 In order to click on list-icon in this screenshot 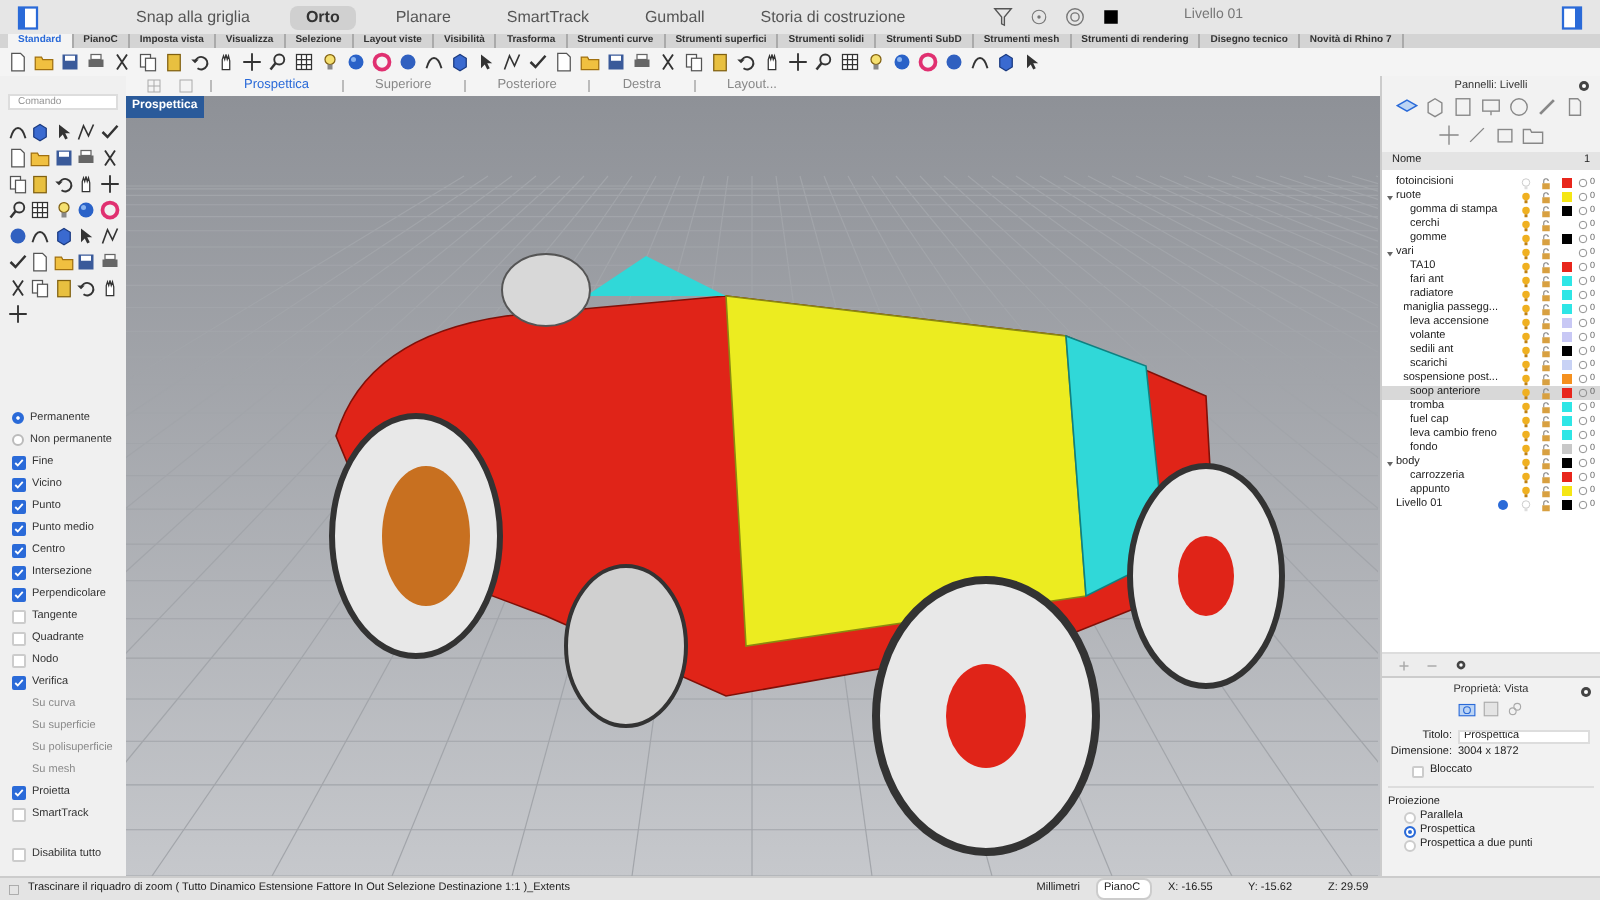, I will do `click(14, 889)`.